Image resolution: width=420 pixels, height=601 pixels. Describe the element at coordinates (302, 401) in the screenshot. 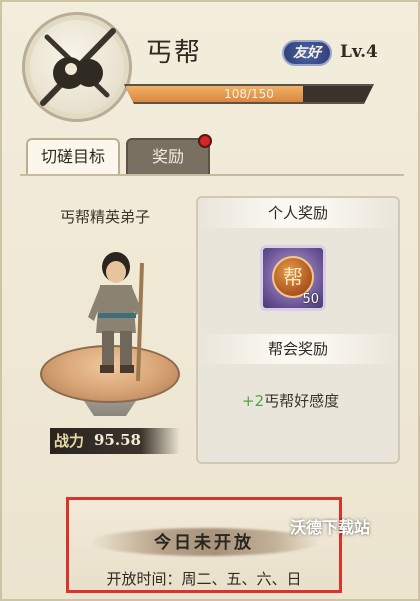

I see `favor-label: 丐帮好感度` at that location.